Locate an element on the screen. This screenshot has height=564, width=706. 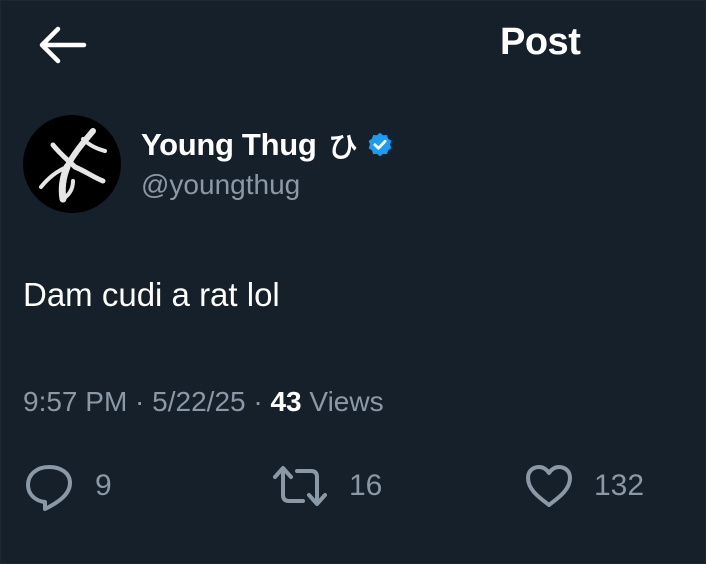
views-count: 43 is located at coordinates (286, 401).